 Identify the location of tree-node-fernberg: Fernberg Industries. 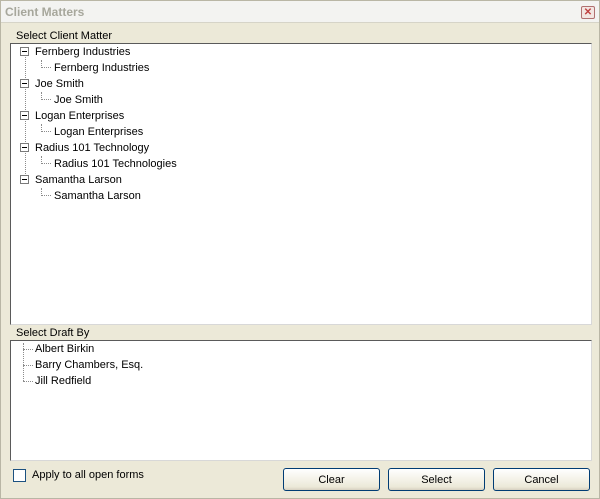
(82, 52).